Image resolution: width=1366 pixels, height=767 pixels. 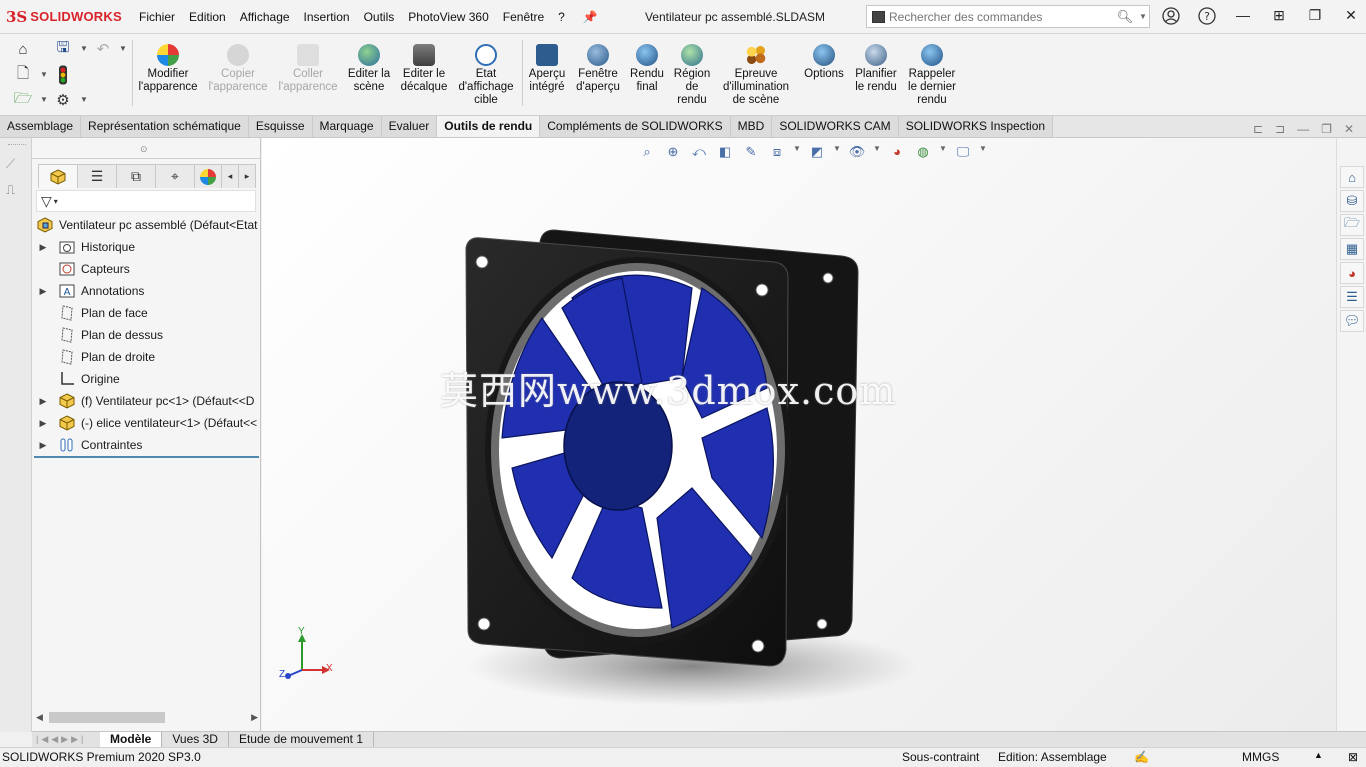 I want to click on epreuve-illumination-button: Epreuve d'illumination de scène, so click(x=756, y=75).